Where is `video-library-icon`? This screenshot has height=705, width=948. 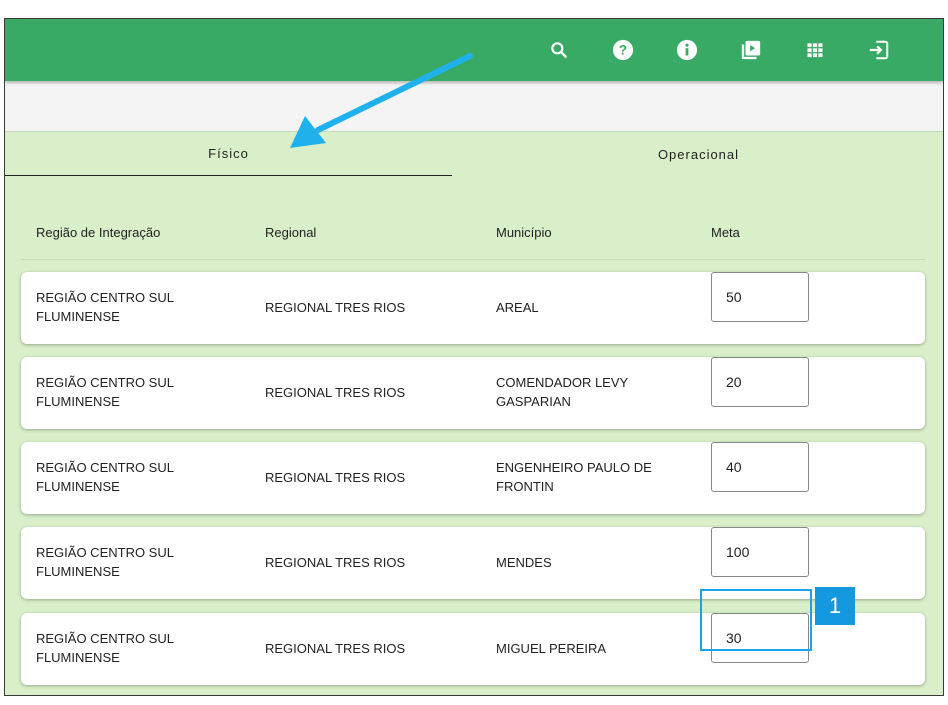 video-library-icon is located at coordinates (751, 50).